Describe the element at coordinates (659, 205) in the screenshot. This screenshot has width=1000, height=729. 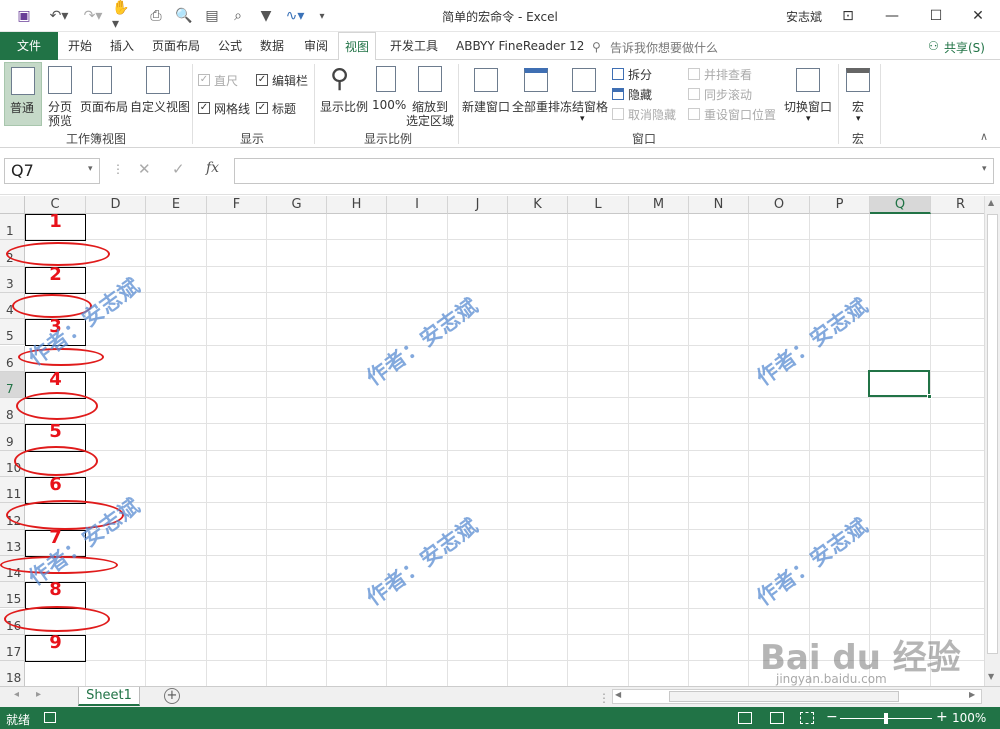
I see `column-header-m: M` at that location.